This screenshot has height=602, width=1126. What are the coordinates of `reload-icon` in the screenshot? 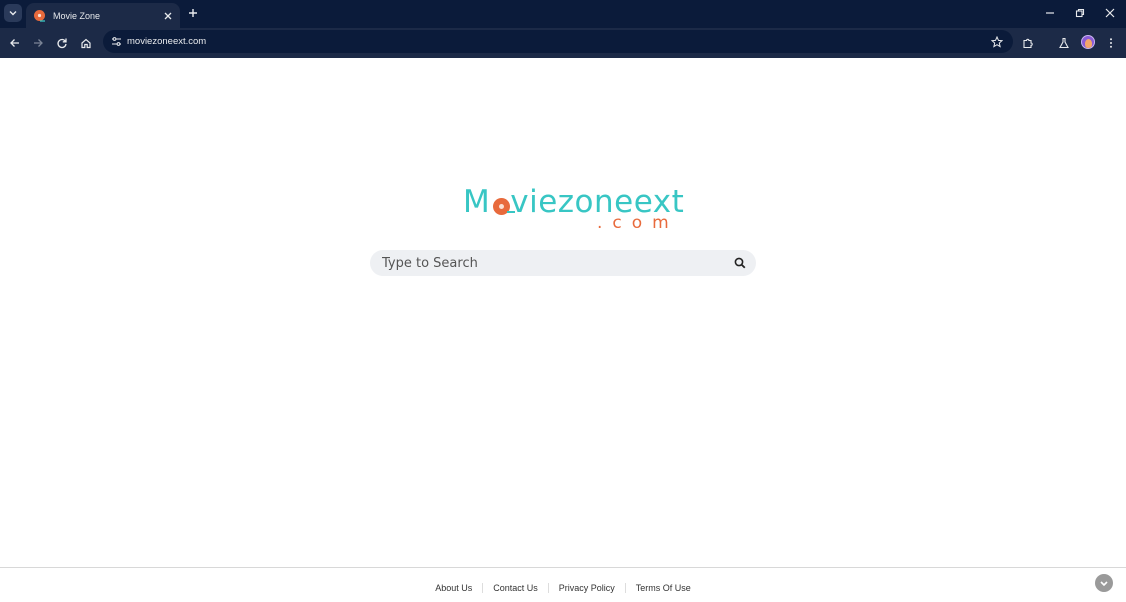 It's located at (62, 43).